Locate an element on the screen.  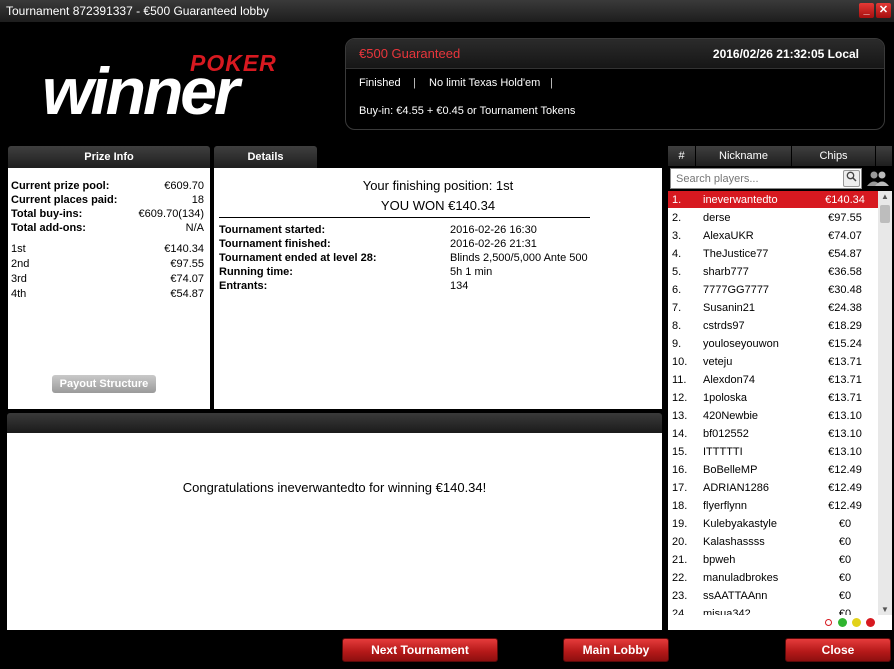
search-input is located at coordinates (756, 178).